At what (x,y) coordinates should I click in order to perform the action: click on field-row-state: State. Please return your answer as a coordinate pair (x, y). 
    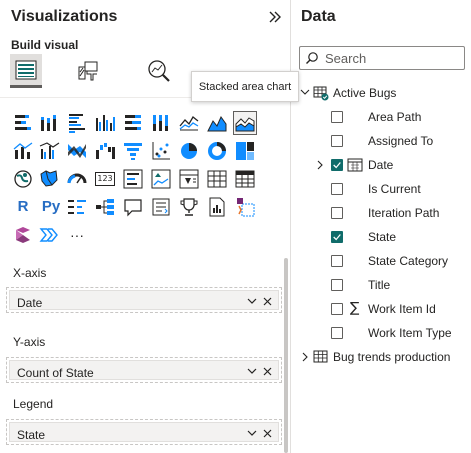
    Looking at the image, I should click on (381, 237).